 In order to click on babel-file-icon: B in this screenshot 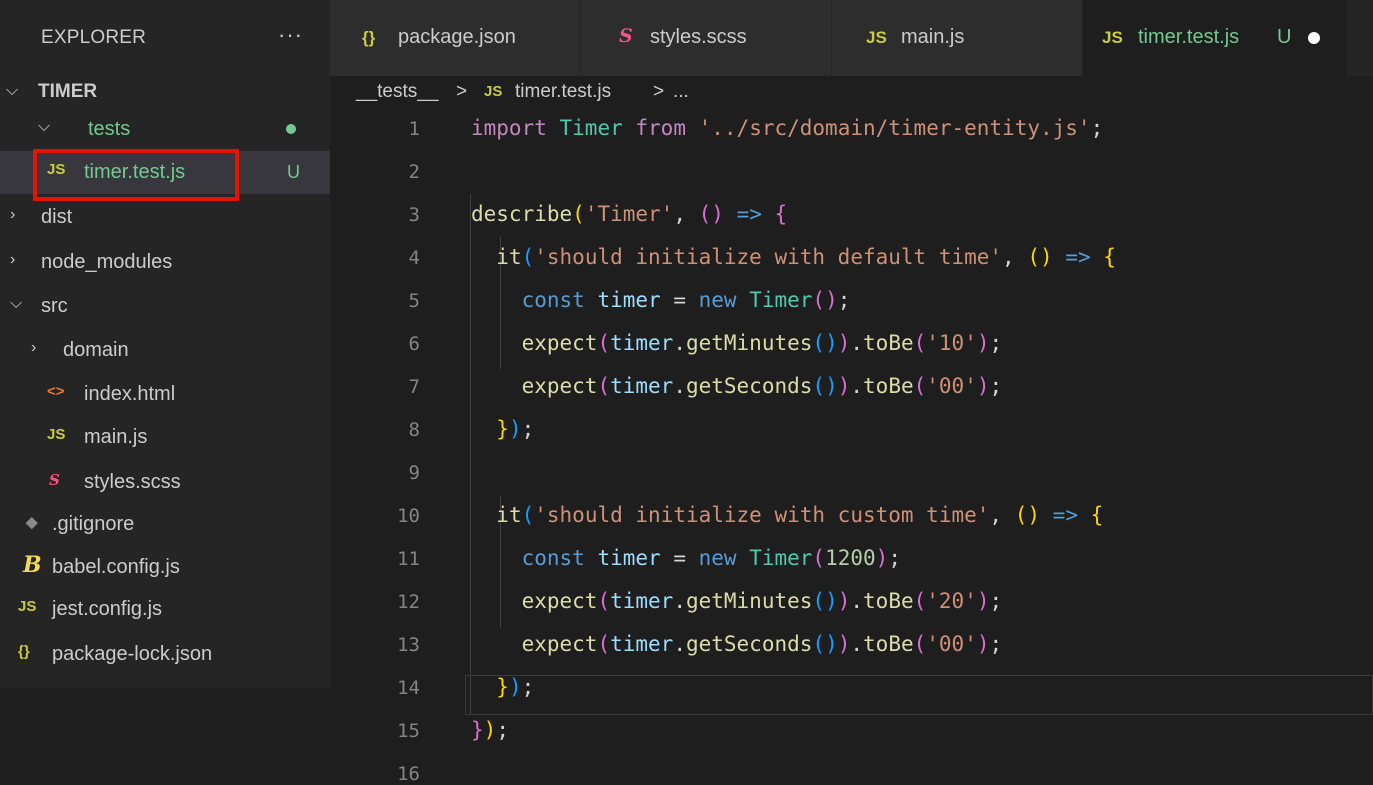, I will do `click(32, 565)`.